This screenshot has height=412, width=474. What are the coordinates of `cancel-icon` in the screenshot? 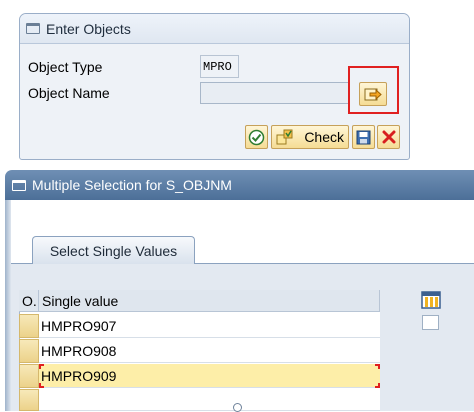 It's located at (388, 137).